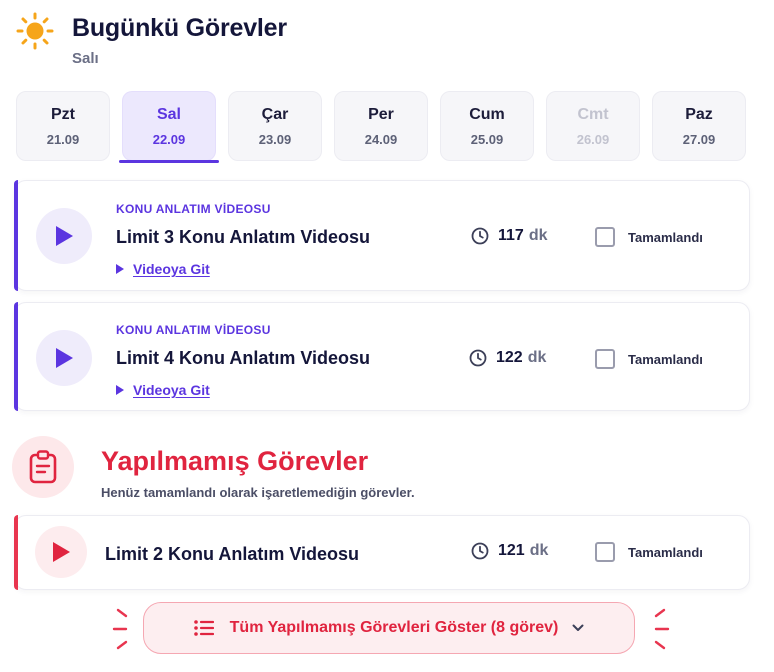  What do you see at coordinates (232, 554) in the screenshot?
I see `task-title: Limit 2 Konu Anlatım Videosu` at bounding box center [232, 554].